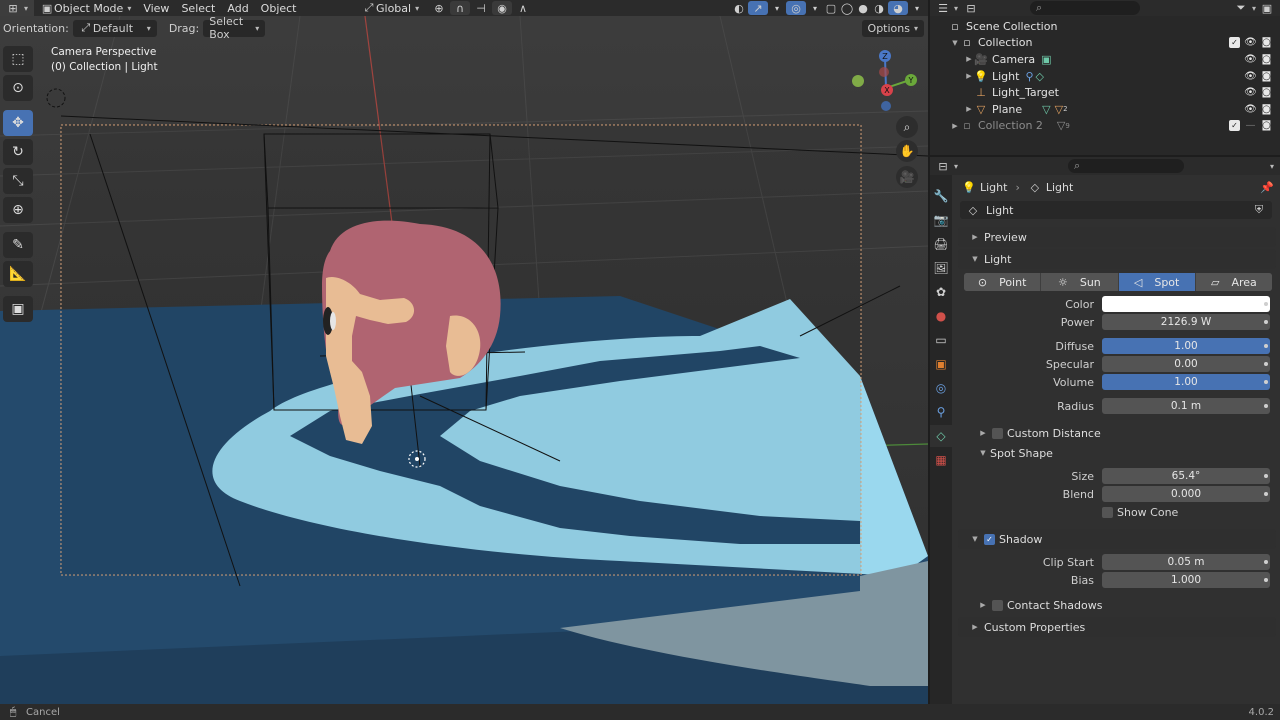 Image resolution: width=1280 pixels, height=720 pixels. I want to click on light-type-point: ⊙ Point, so click(1003, 282).